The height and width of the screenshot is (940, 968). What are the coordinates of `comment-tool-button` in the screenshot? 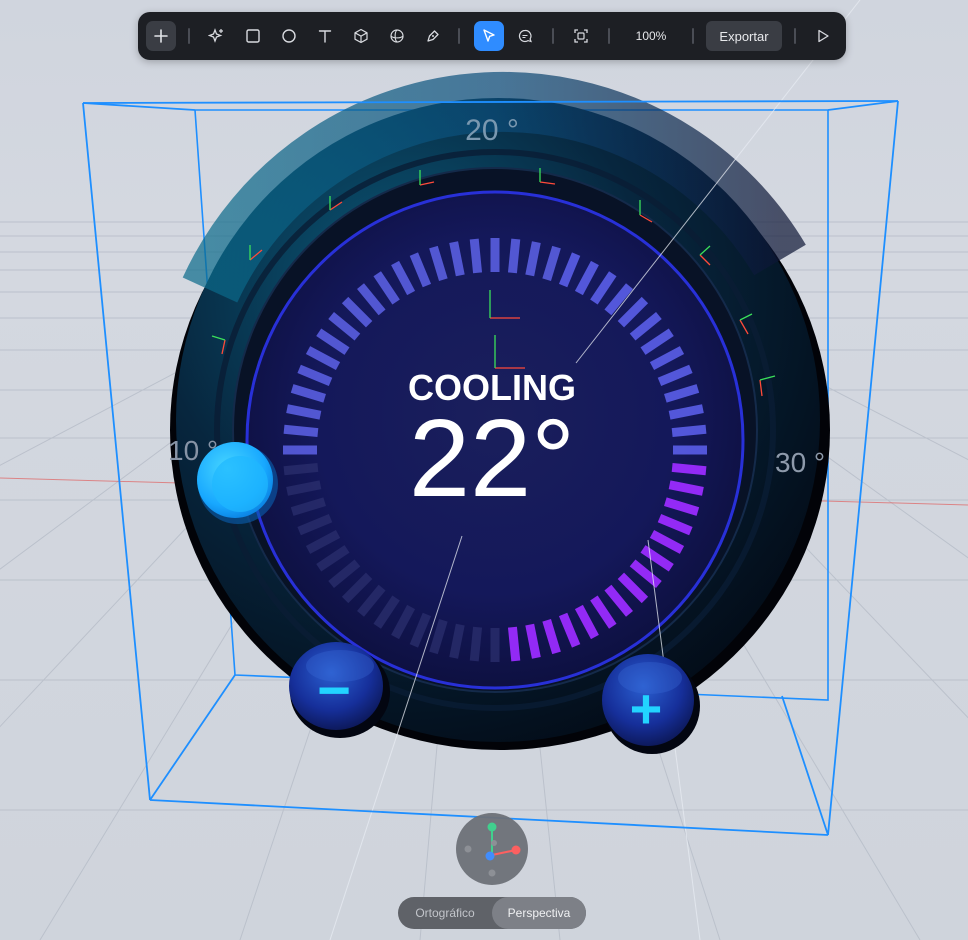 It's located at (525, 36).